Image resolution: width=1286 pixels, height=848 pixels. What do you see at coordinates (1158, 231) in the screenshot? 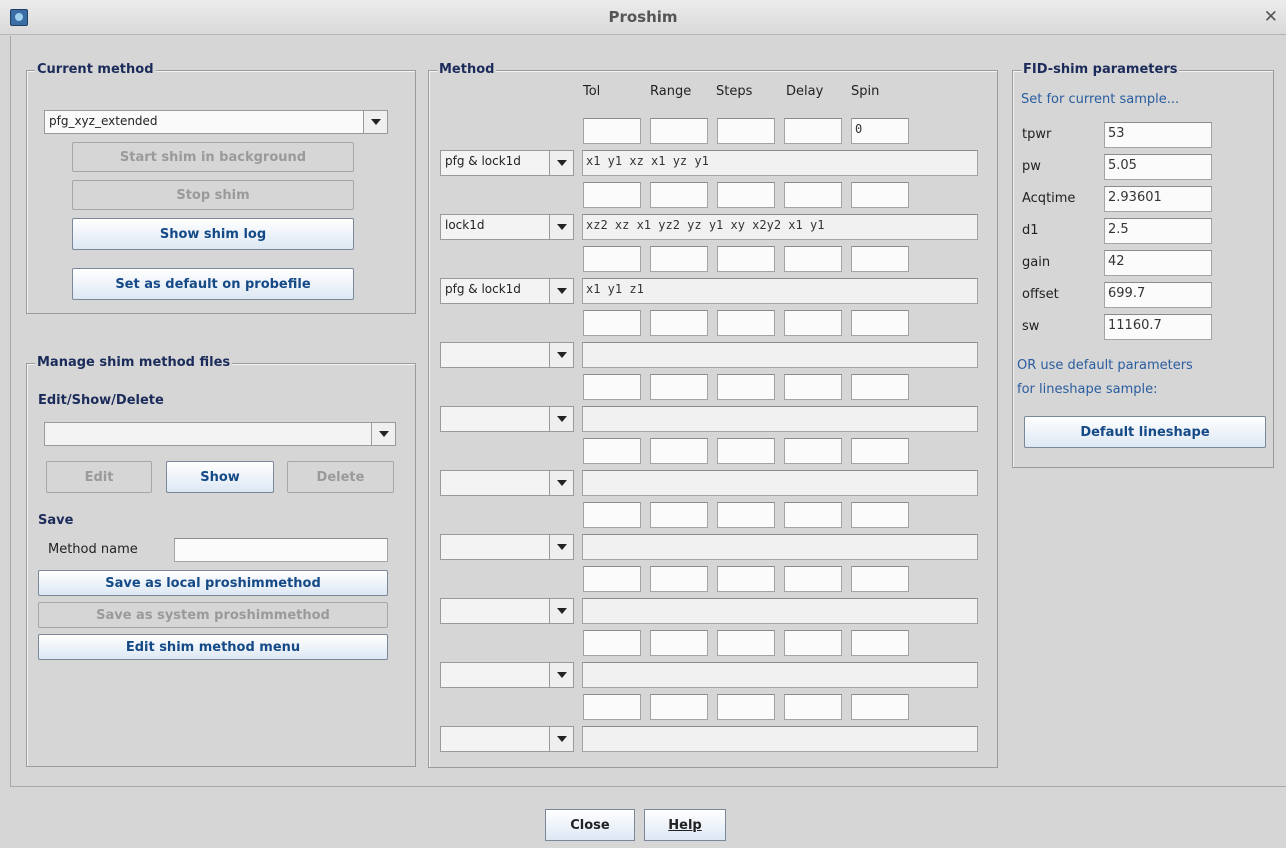
I see `fid-param-input: 2.5` at bounding box center [1158, 231].